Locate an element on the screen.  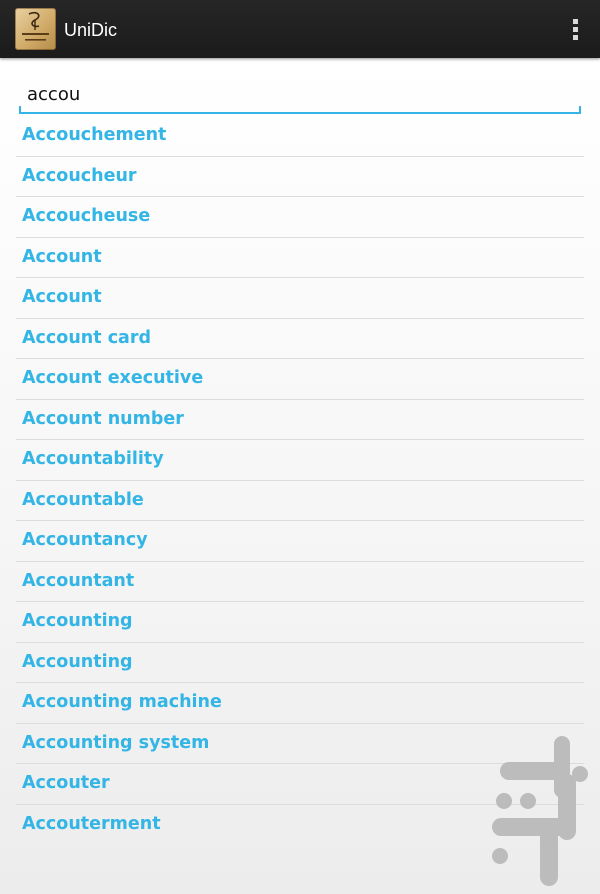
result-label: Account number is located at coordinates (103, 419).